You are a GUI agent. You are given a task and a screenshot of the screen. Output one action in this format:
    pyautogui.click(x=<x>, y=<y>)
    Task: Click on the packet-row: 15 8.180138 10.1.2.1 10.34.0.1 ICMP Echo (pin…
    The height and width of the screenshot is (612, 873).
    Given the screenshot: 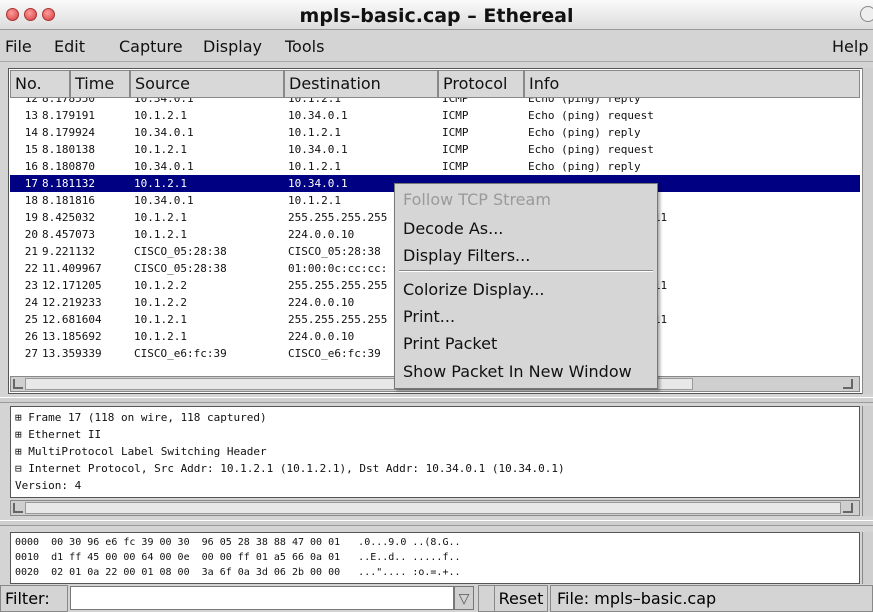 What is the action you would take?
    pyautogui.click(x=435, y=149)
    